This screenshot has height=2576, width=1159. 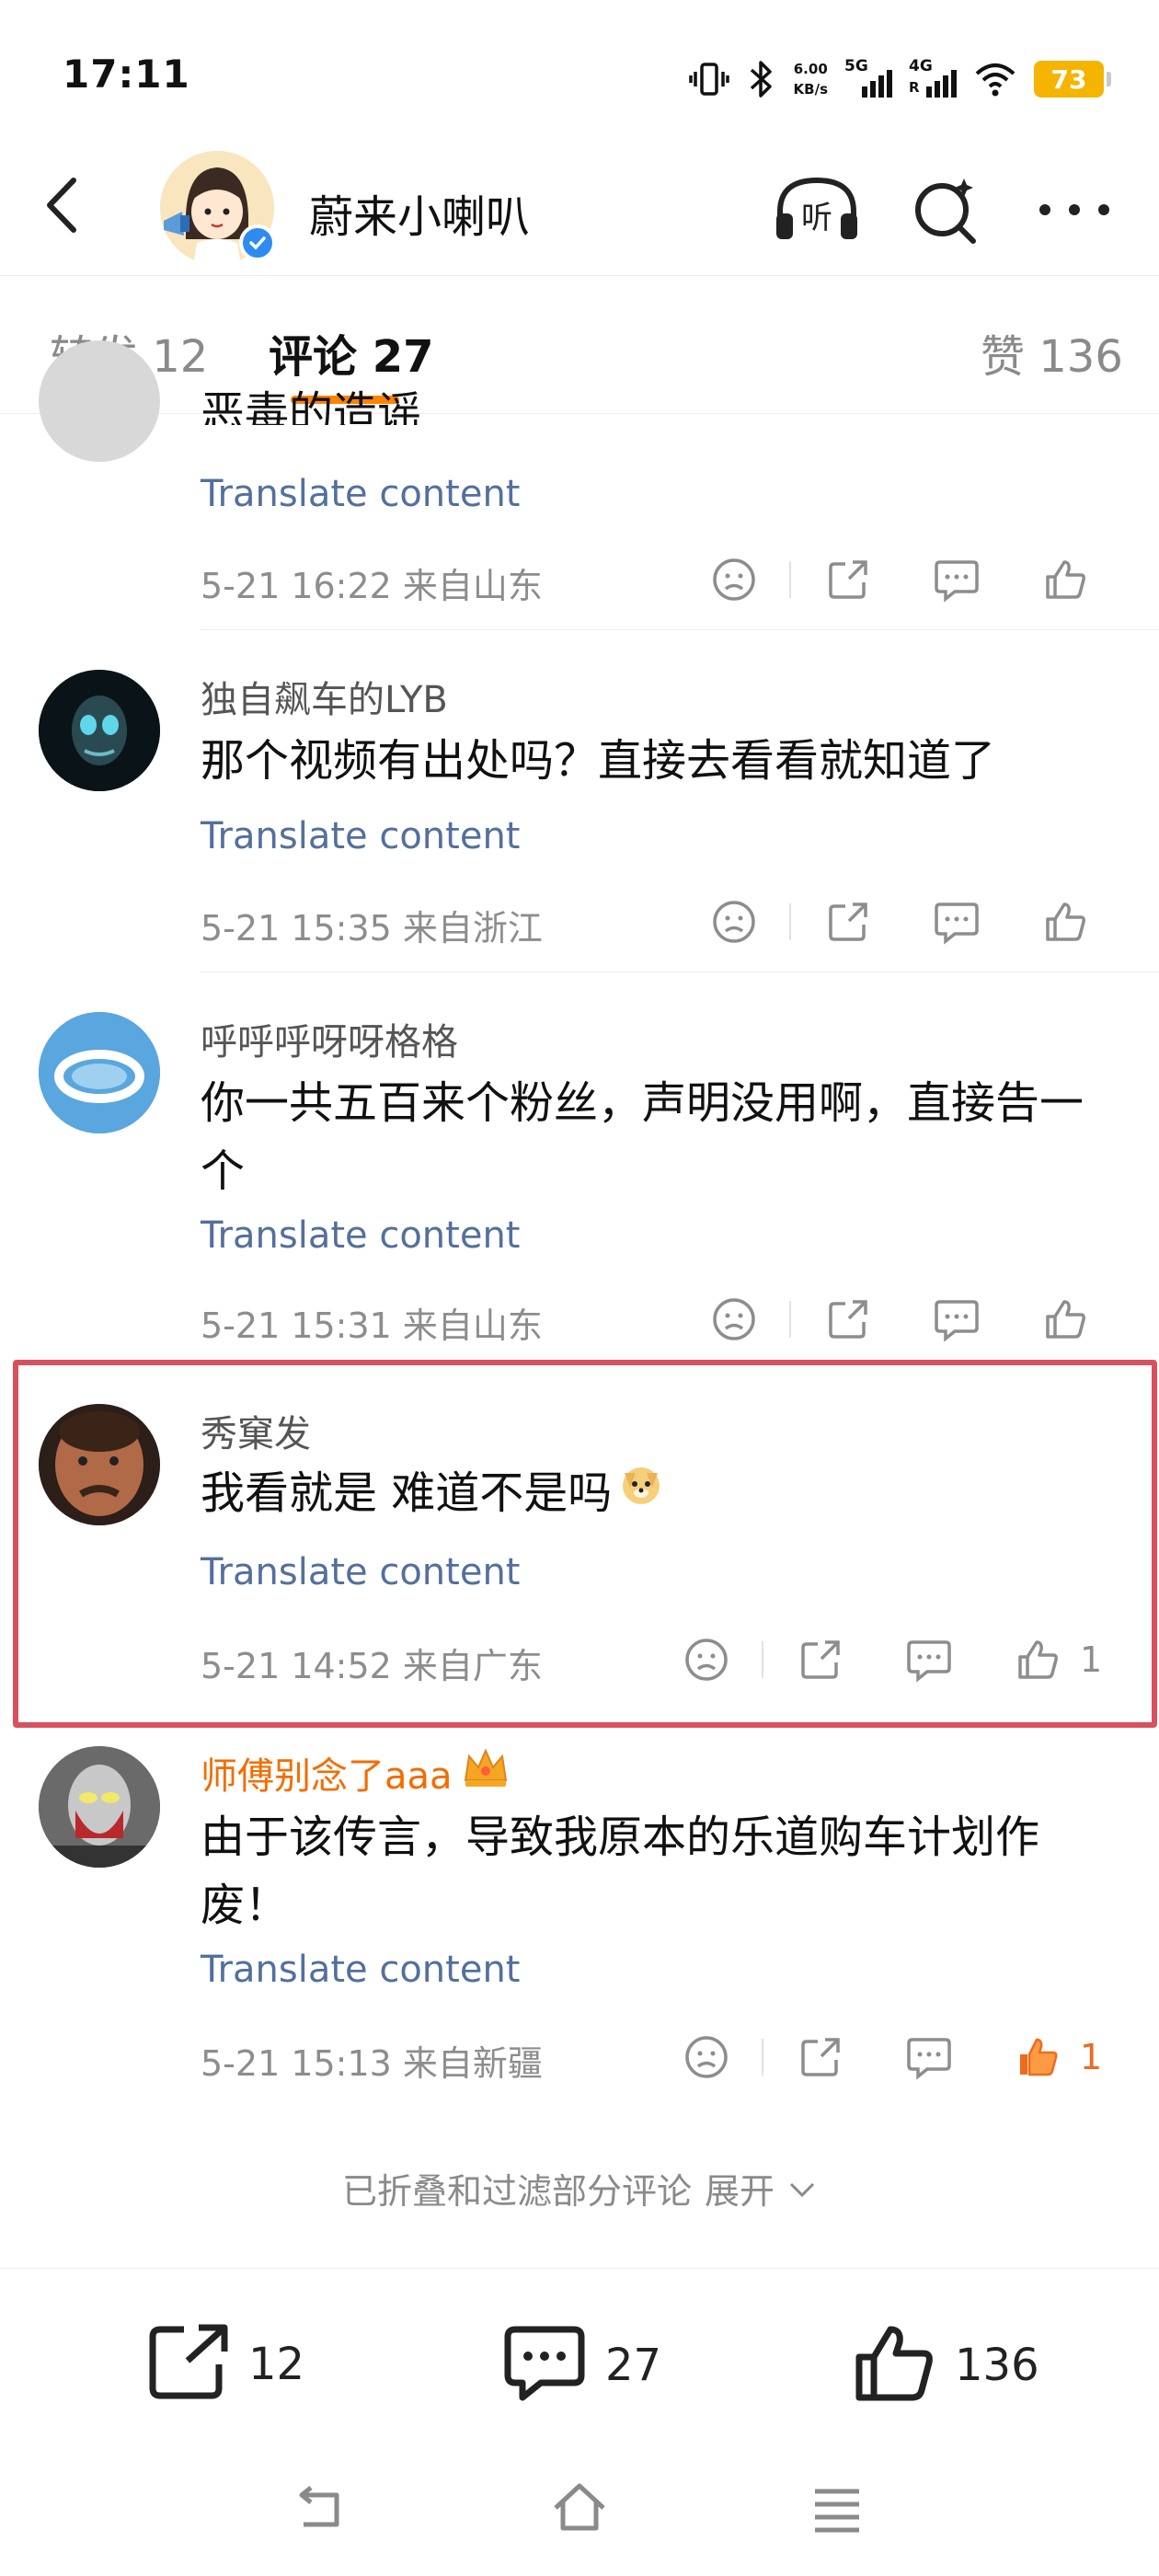 What do you see at coordinates (837, 2508) in the screenshot?
I see `nav-recents-icon` at bounding box center [837, 2508].